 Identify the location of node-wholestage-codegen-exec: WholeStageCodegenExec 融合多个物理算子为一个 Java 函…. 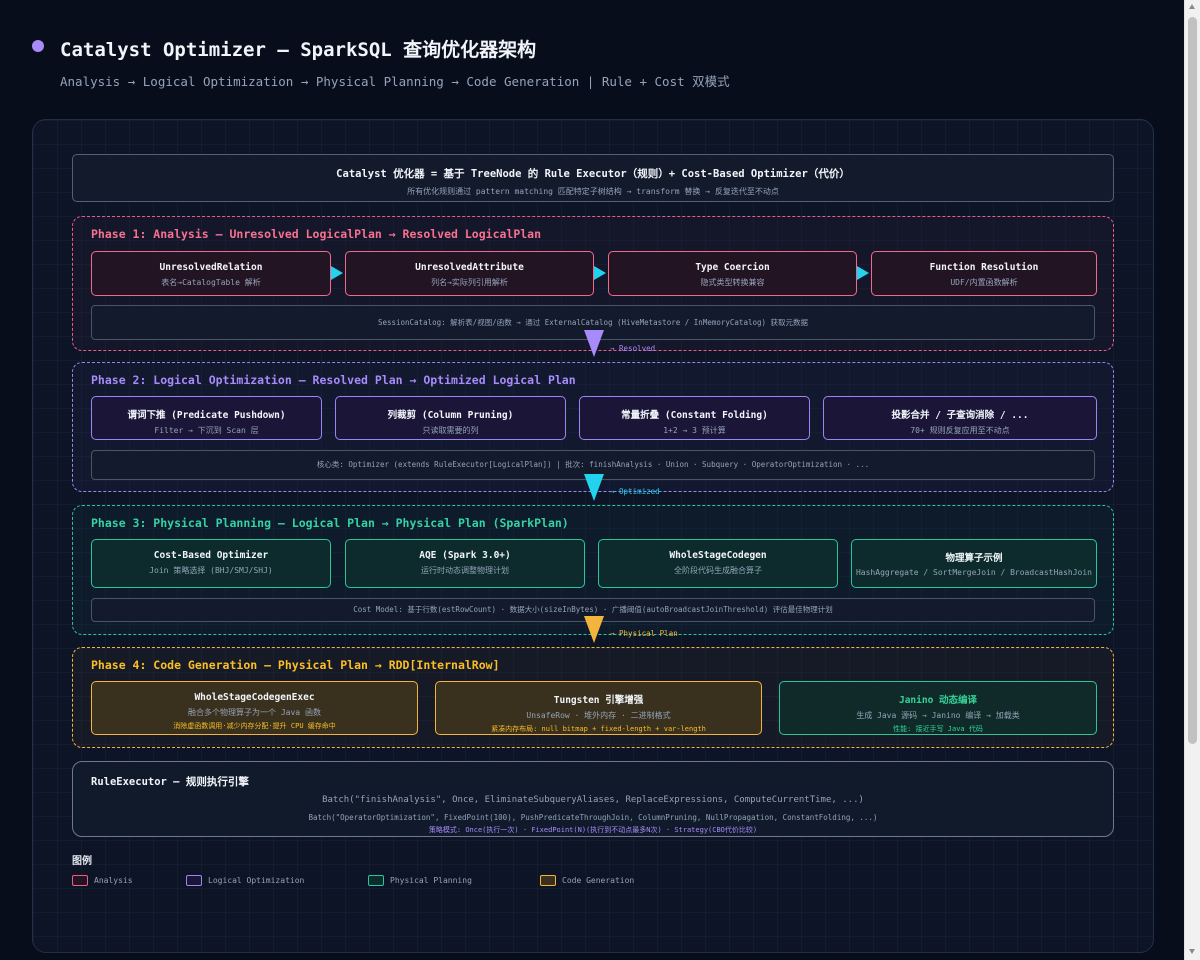
(254, 708).